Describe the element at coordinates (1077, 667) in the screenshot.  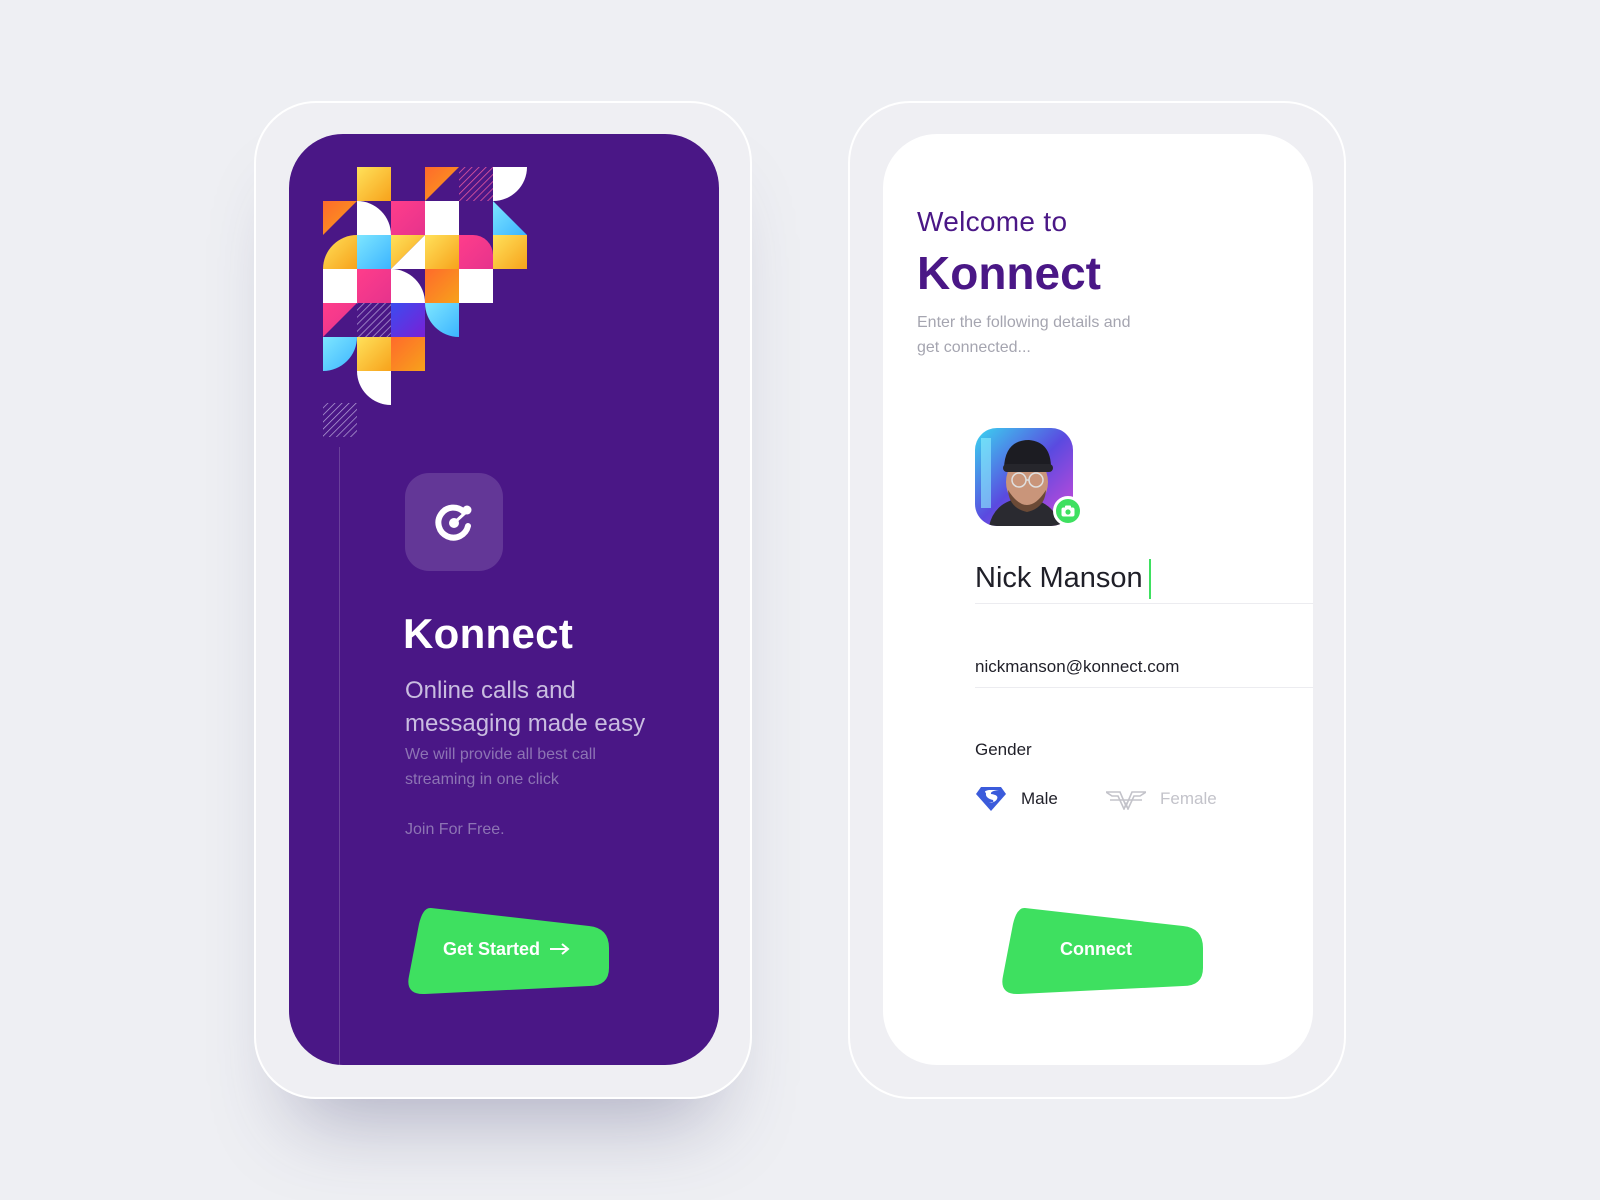
I see `email-value: nickmanson@konnect.com` at that location.